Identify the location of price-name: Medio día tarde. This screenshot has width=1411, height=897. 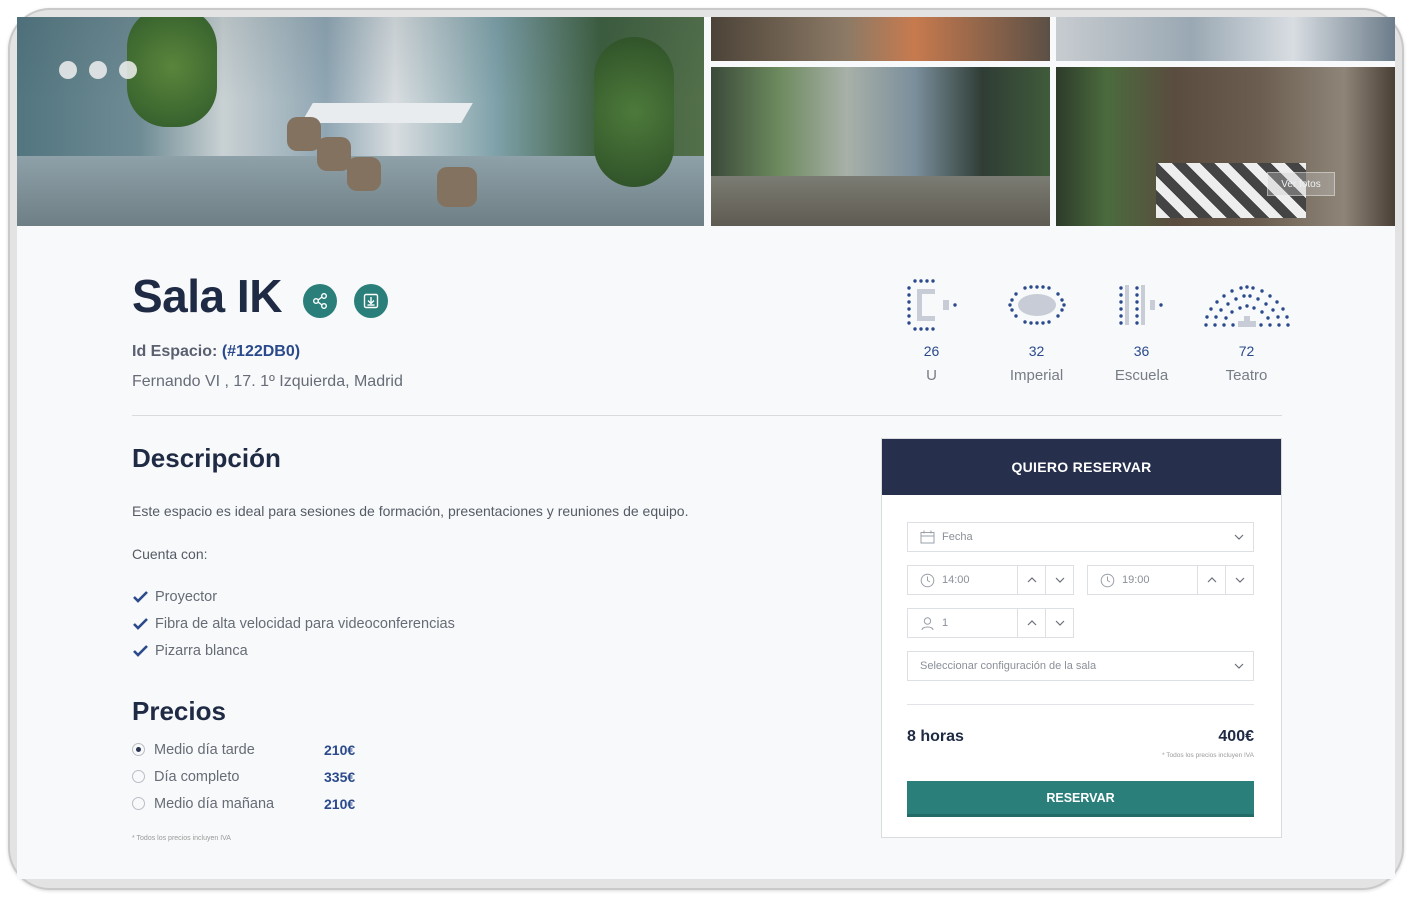
(204, 749).